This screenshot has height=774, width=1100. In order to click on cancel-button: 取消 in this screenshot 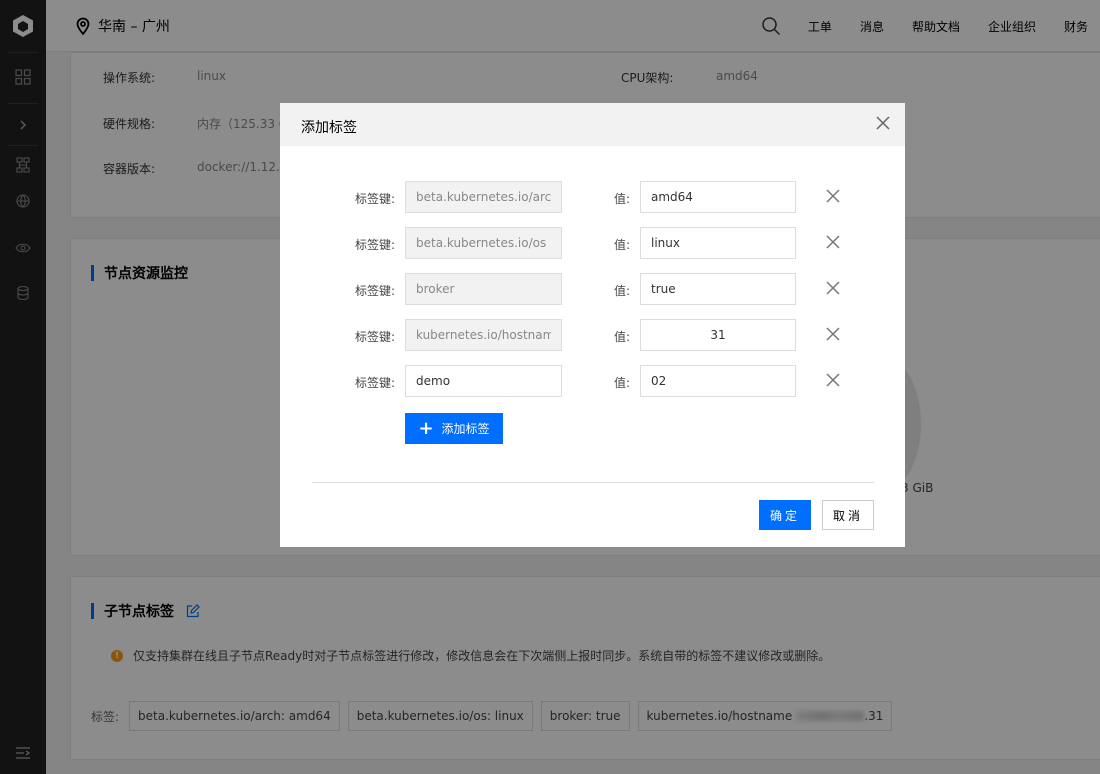, I will do `click(848, 515)`.